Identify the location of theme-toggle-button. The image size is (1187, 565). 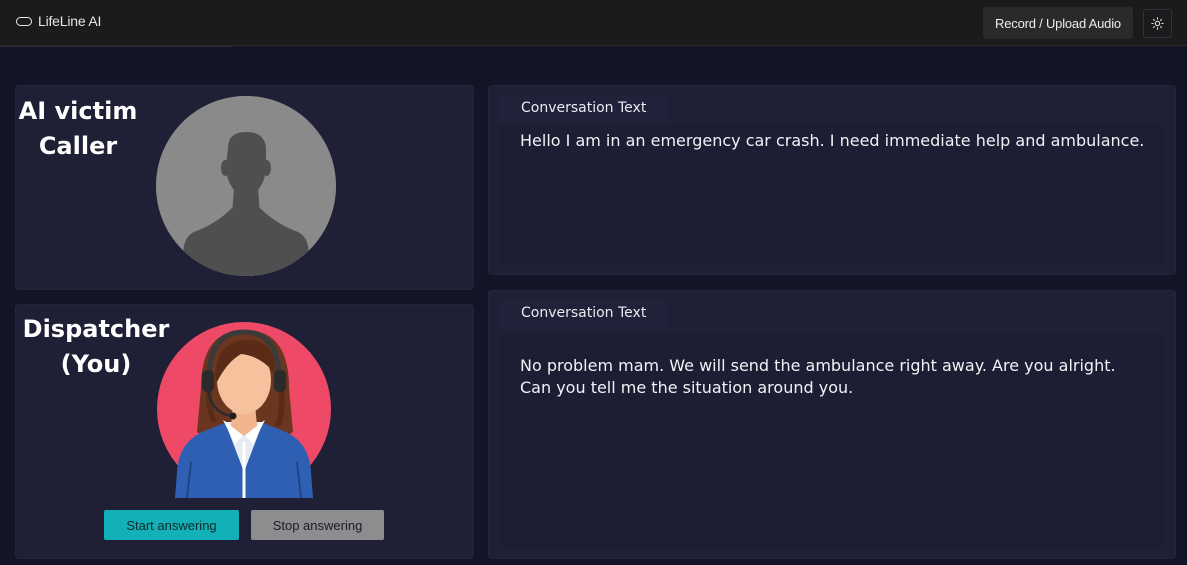
(1157, 23).